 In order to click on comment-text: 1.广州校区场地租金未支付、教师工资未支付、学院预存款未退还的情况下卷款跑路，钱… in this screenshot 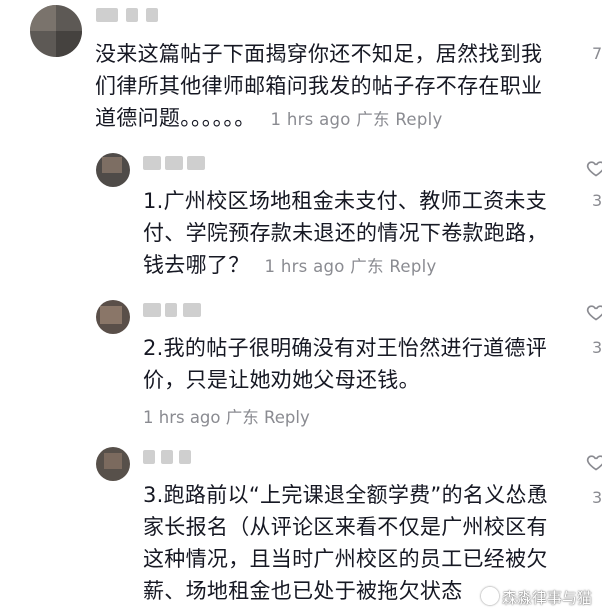, I will do `click(353, 234)`.